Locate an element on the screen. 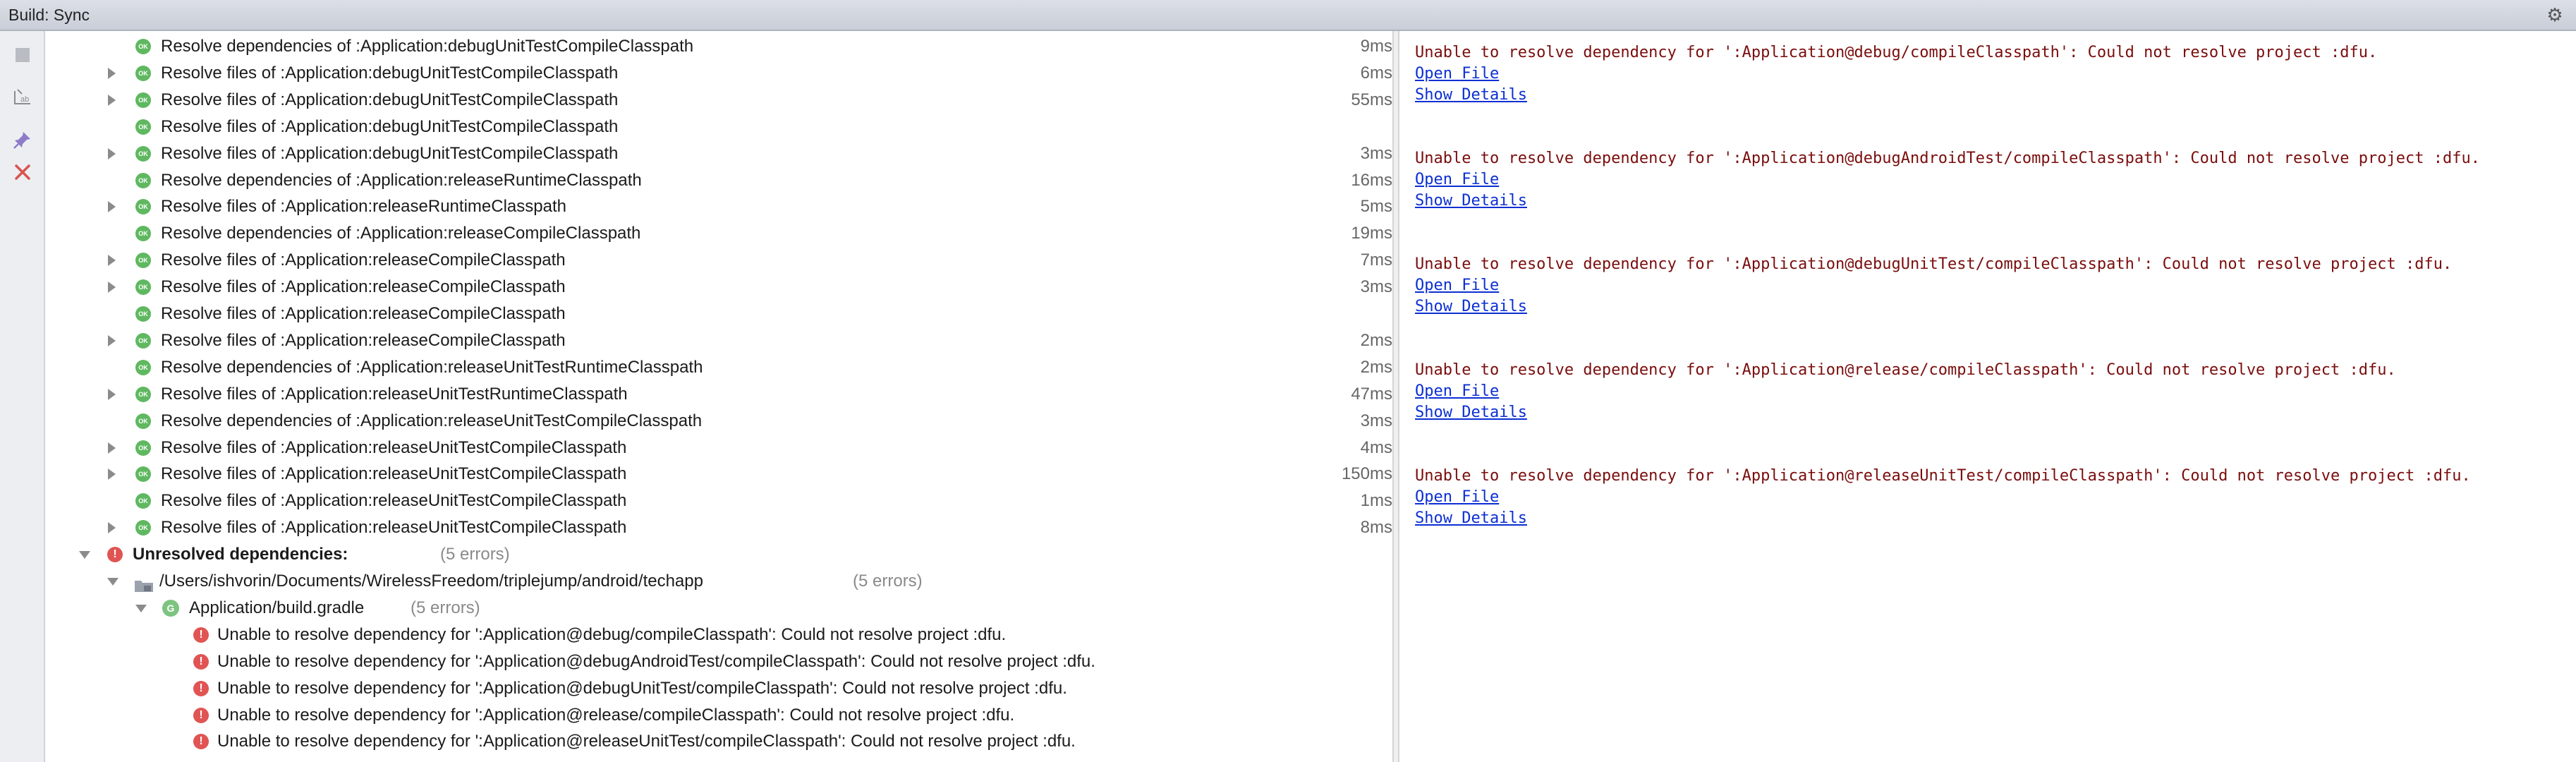  rerun-filter-icon: ab is located at coordinates (22, 97).